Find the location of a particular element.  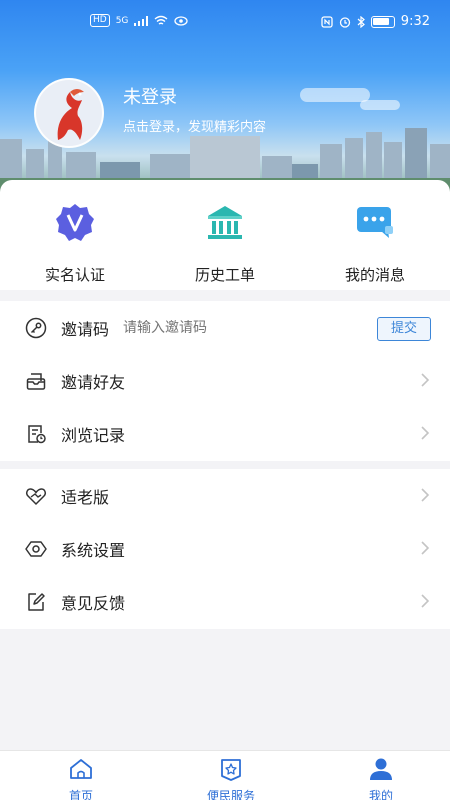

invite-code-row: 邀请码 提交 is located at coordinates (225, 327).